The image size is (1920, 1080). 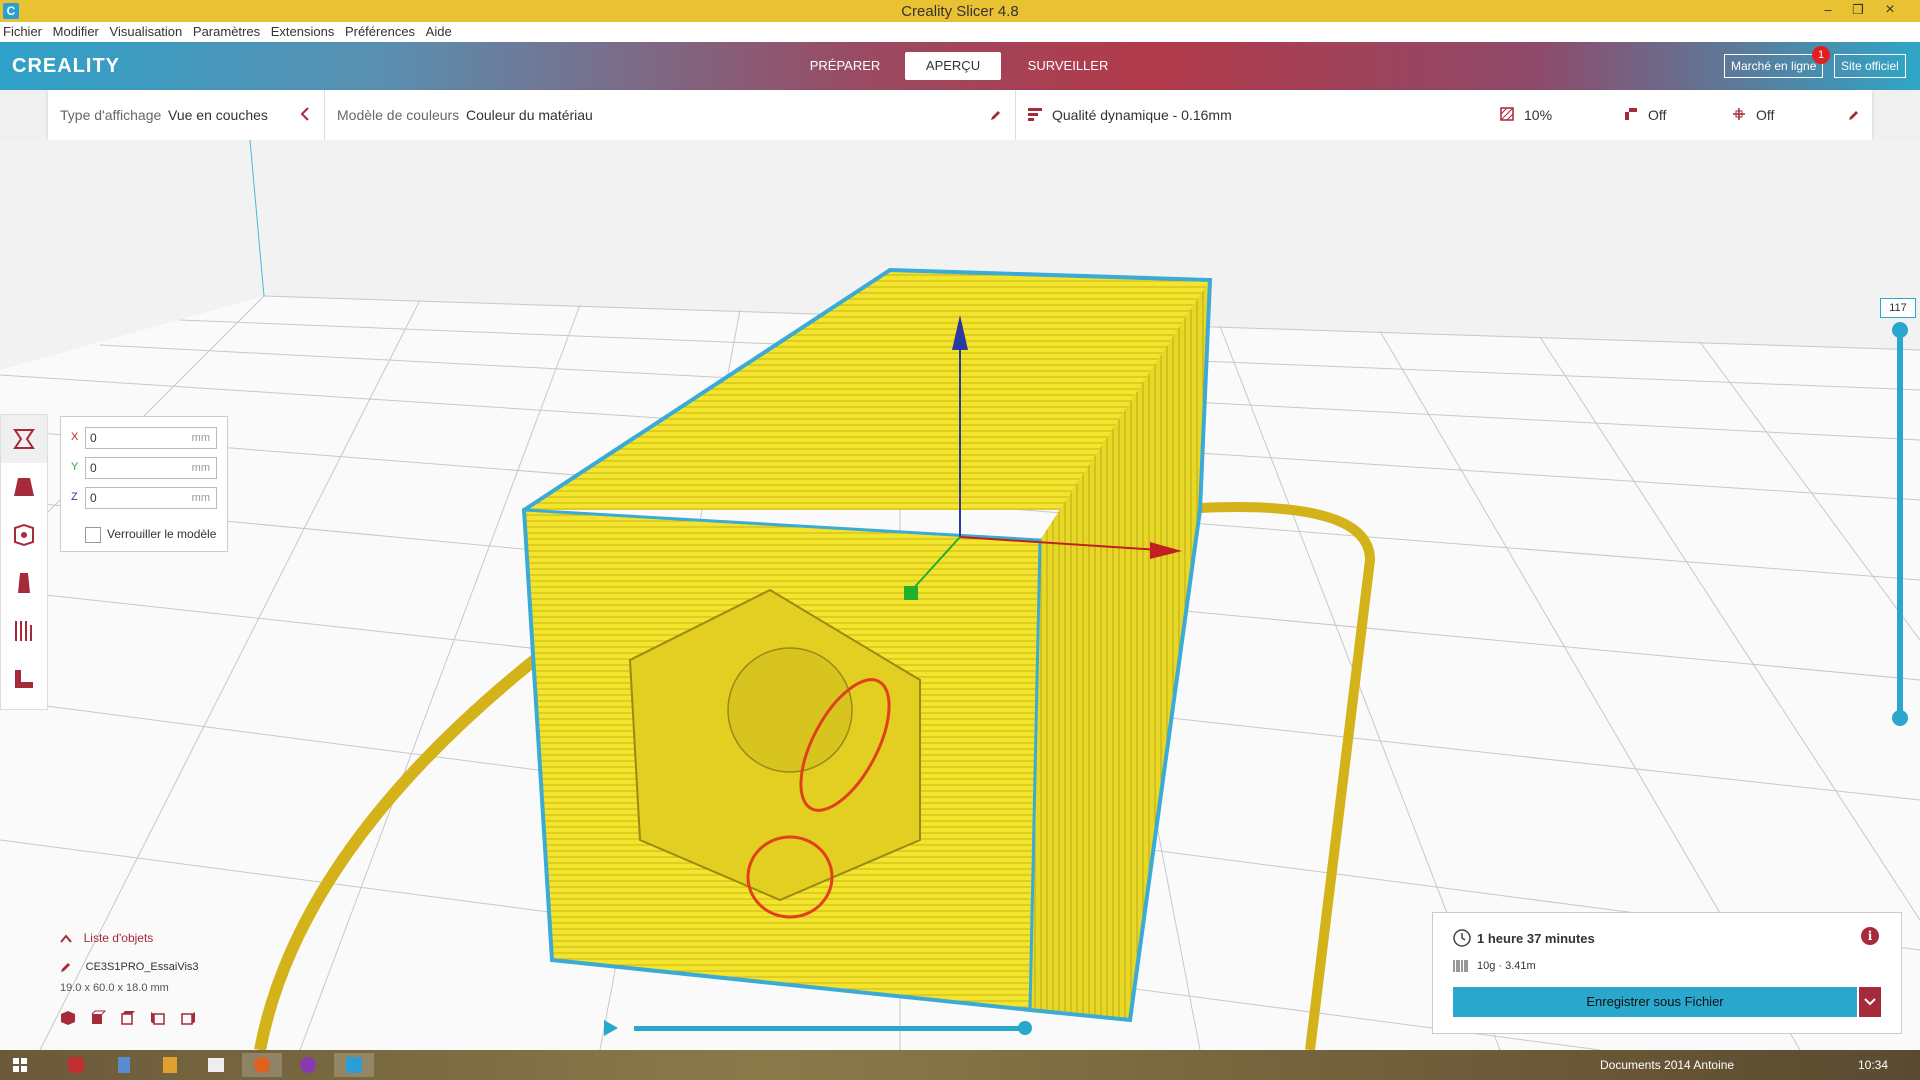 What do you see at coordinates (142, 967) in the screenshot?
I see `object-name: CE3S1PRO_EssaiVis3` at bounding box center [142, 967].